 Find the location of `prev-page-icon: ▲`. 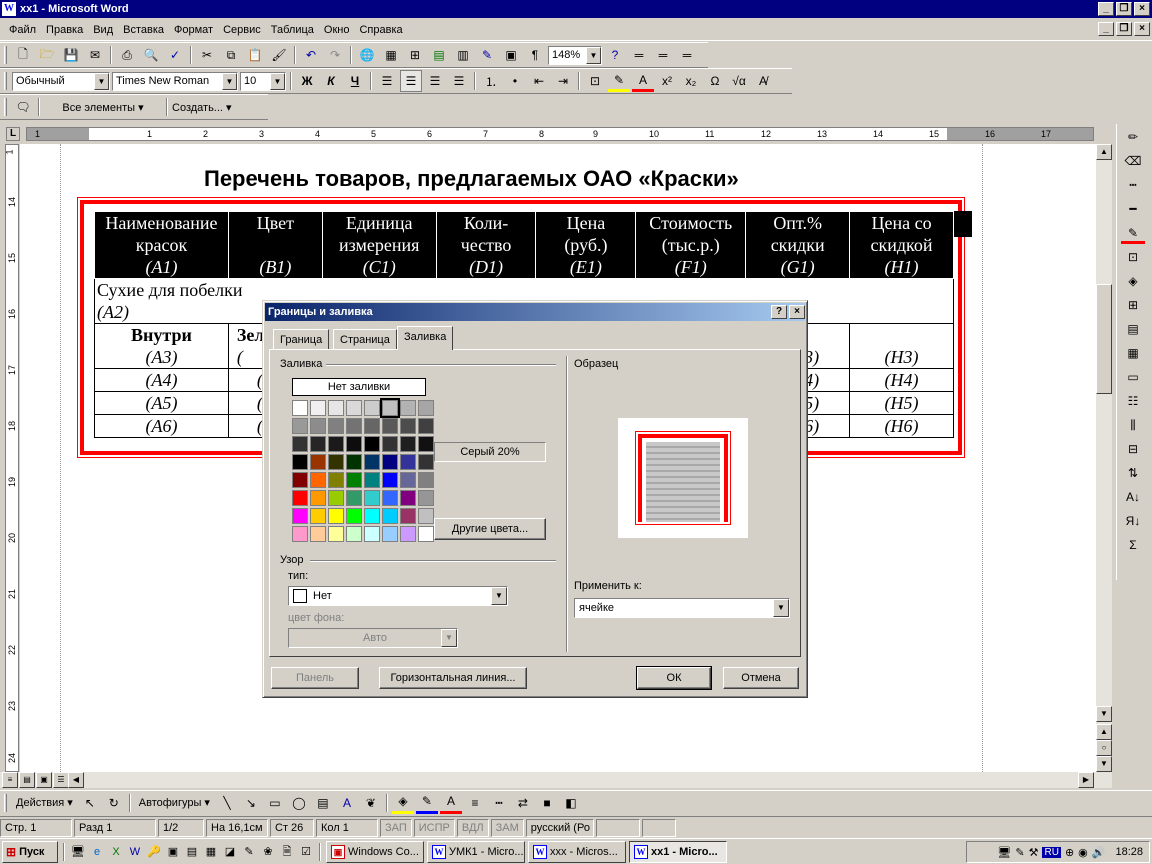

prev-page-icon: ▲ is located at coordinates (1104, 732).